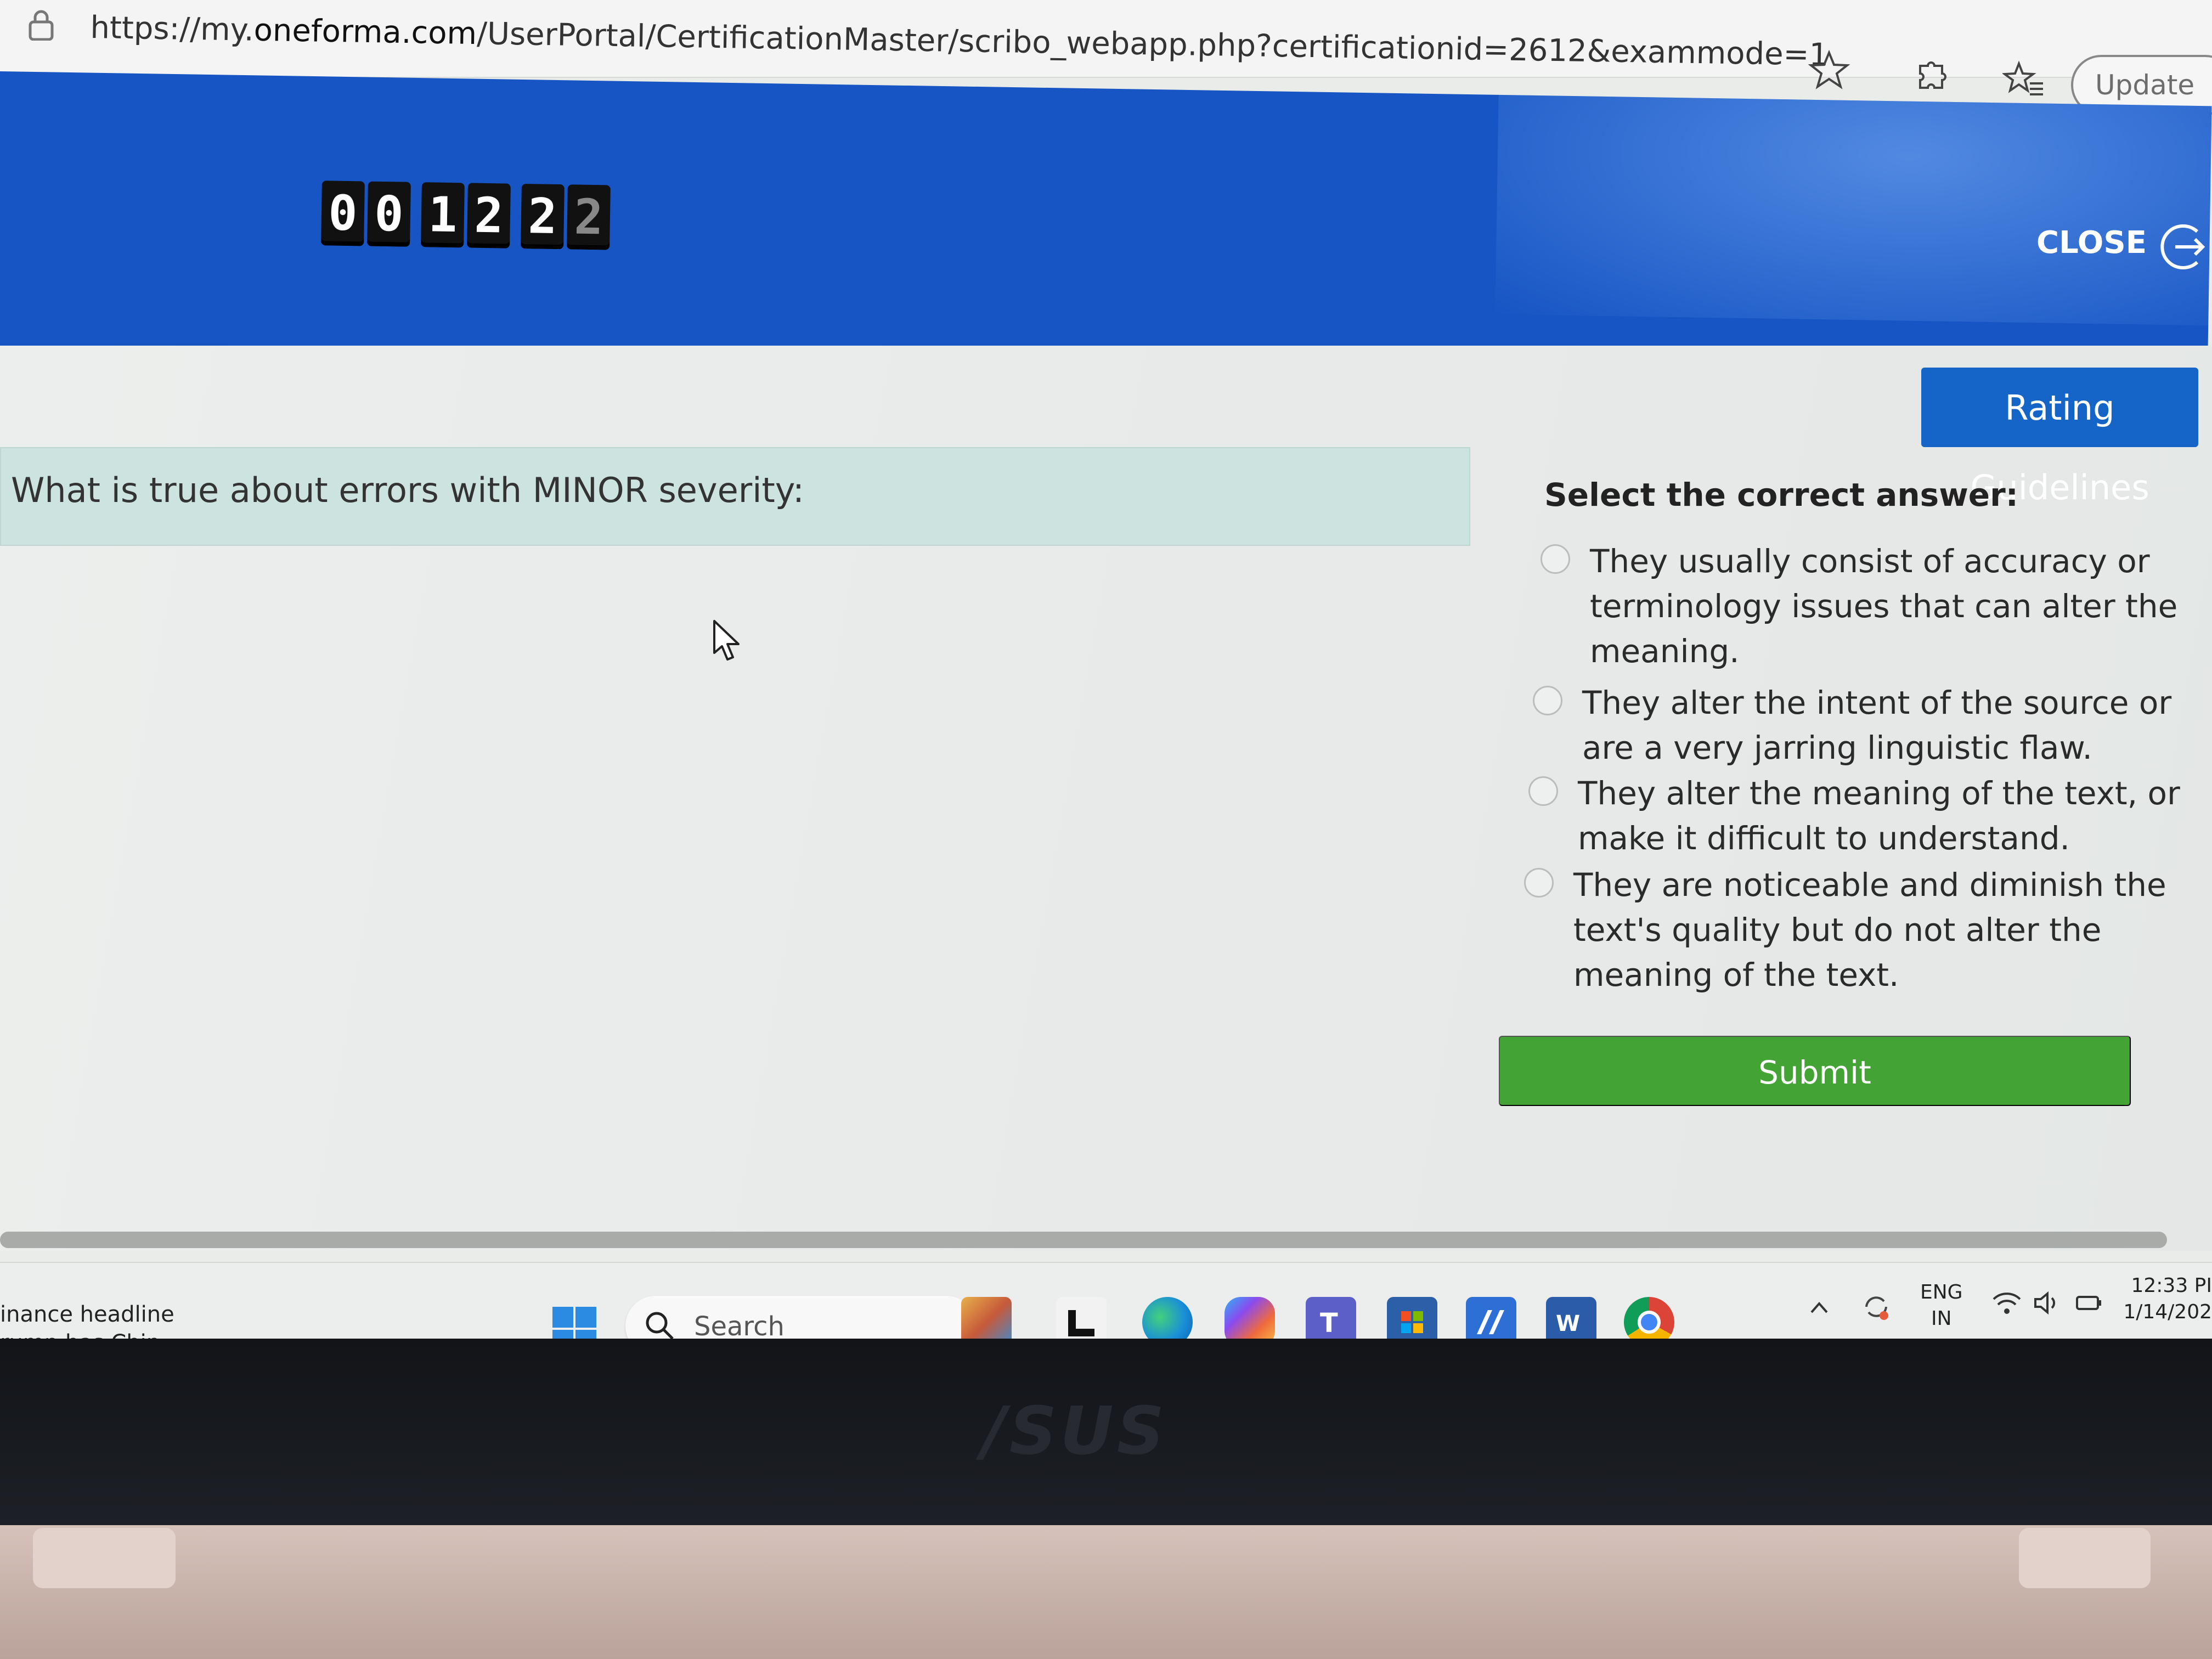 This screenshot has height=1659, width=2212. Describe the element at coordinates (2091, 243) in the screenshot. I see `close-exam-link: CLOSE` at that location.